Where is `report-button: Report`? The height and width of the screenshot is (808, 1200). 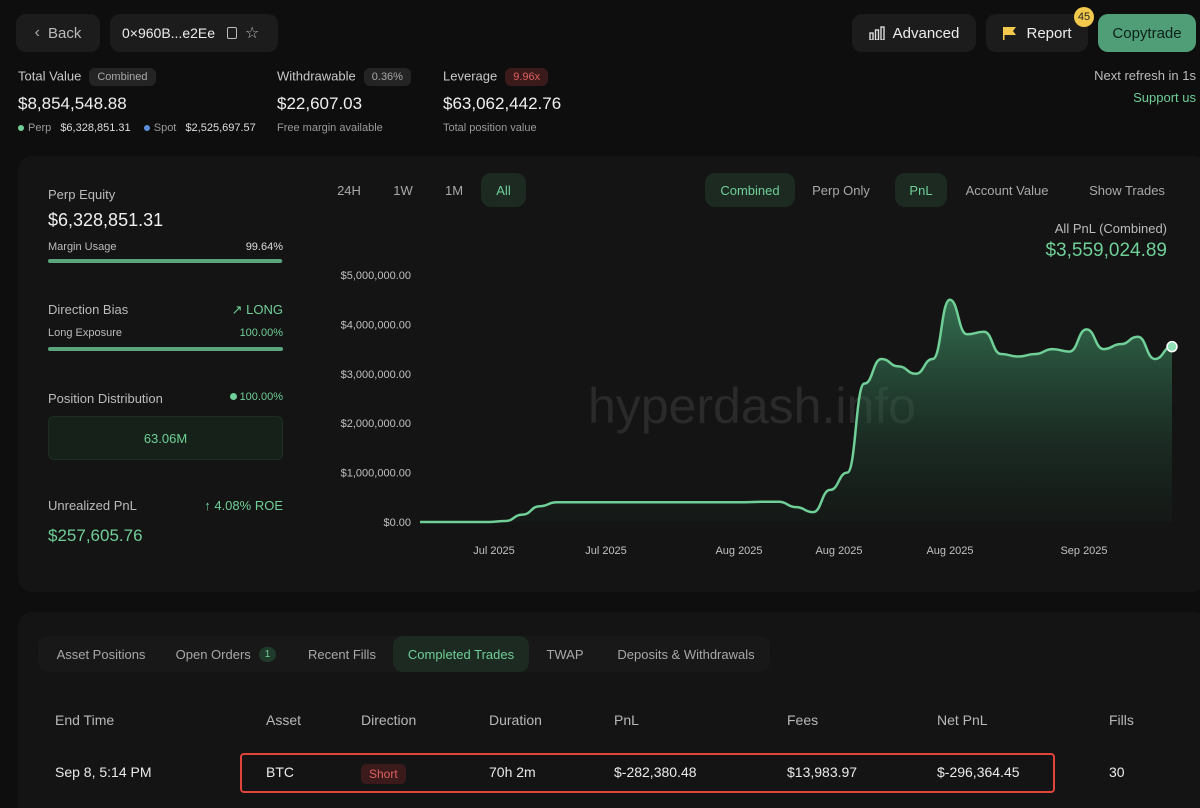
report-button: Report is located at coordinates (1037, 33).